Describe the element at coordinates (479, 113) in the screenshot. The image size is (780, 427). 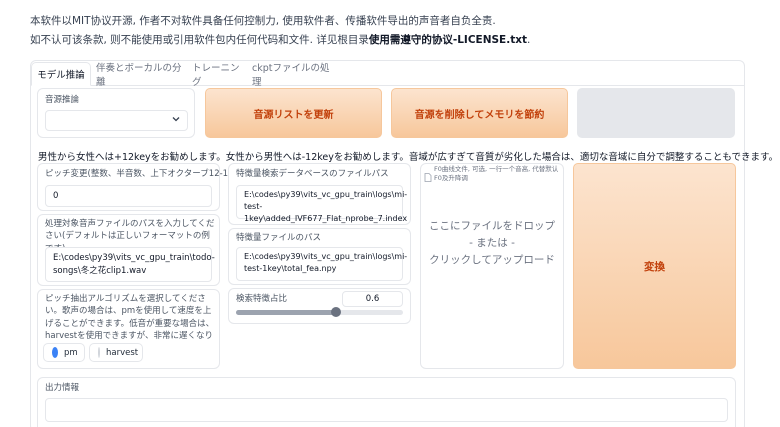
I see `unload-model-button: 音源を削除してメモリを節約` at that location.